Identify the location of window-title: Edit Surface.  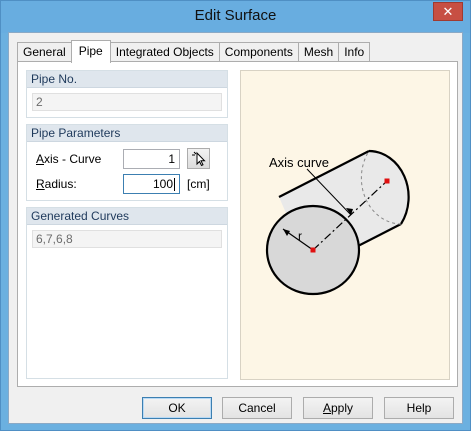
(235, 15).